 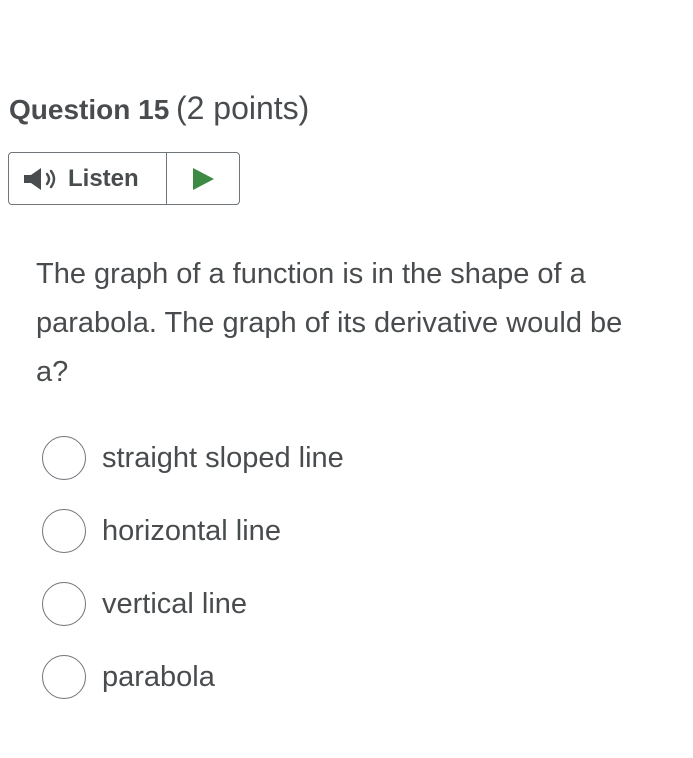 I want to click on answer-option-label: parabola, so click(x=158, y=677).